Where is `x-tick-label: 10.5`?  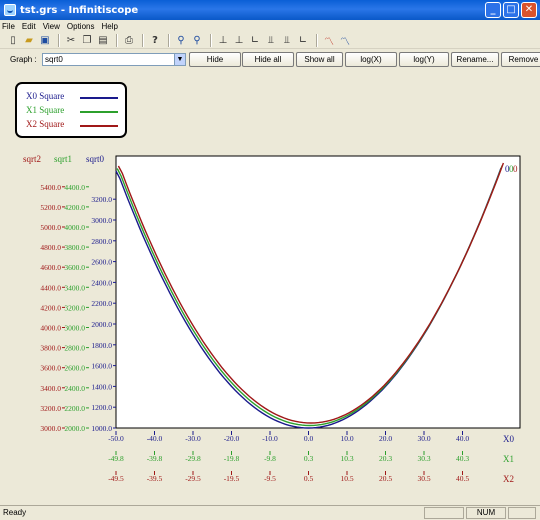 x-tick-label: 10.5 is located at coordinates (346, 478).